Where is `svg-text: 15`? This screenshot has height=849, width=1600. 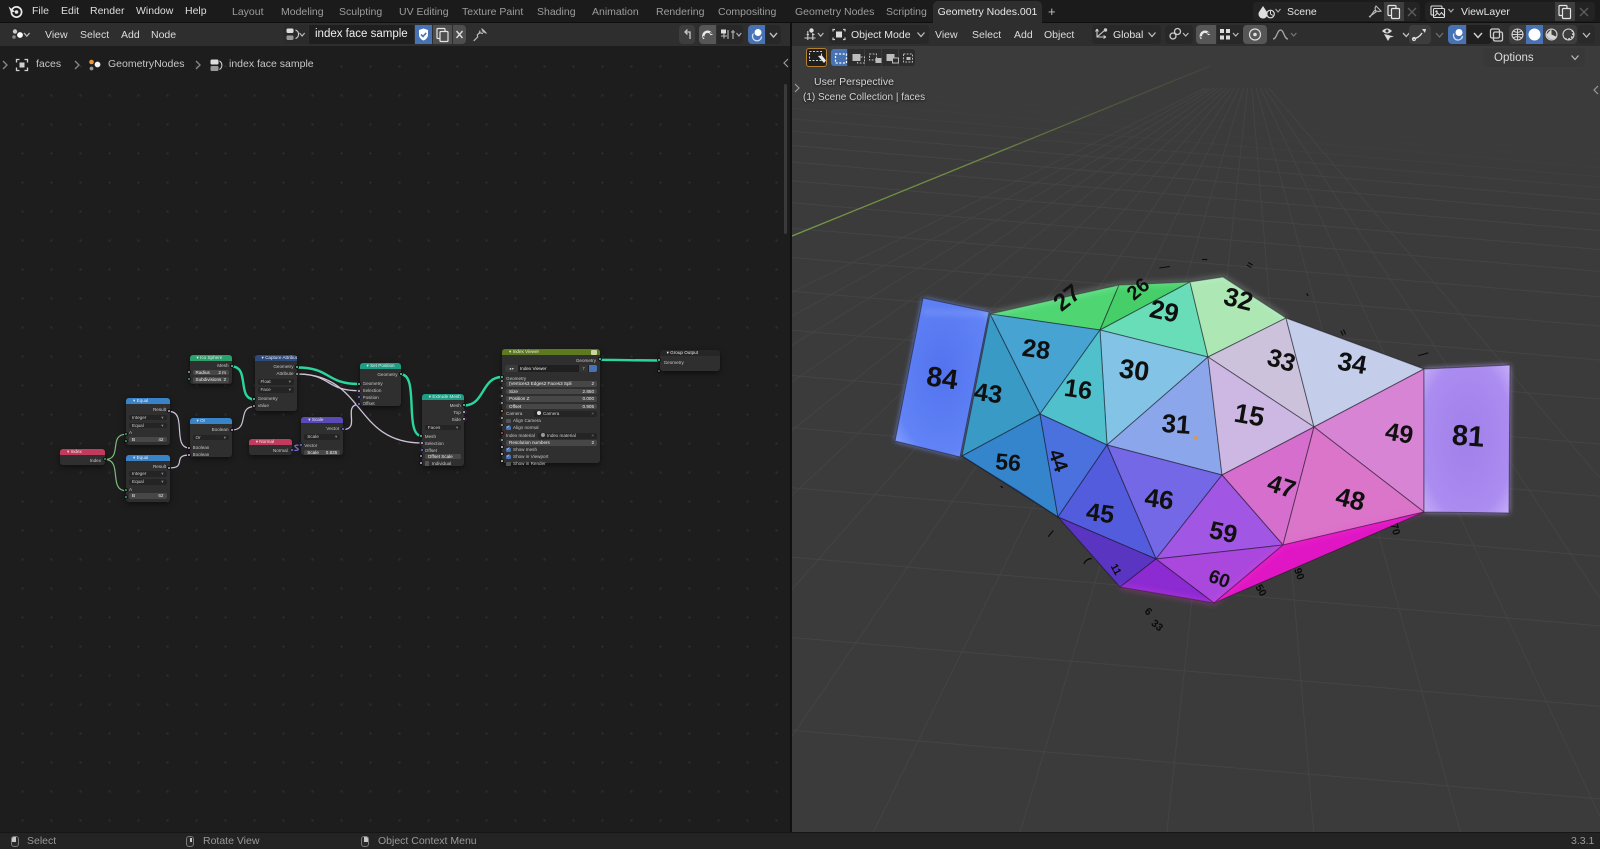 svg-text: 15 is located at coordinates (1249, 415).